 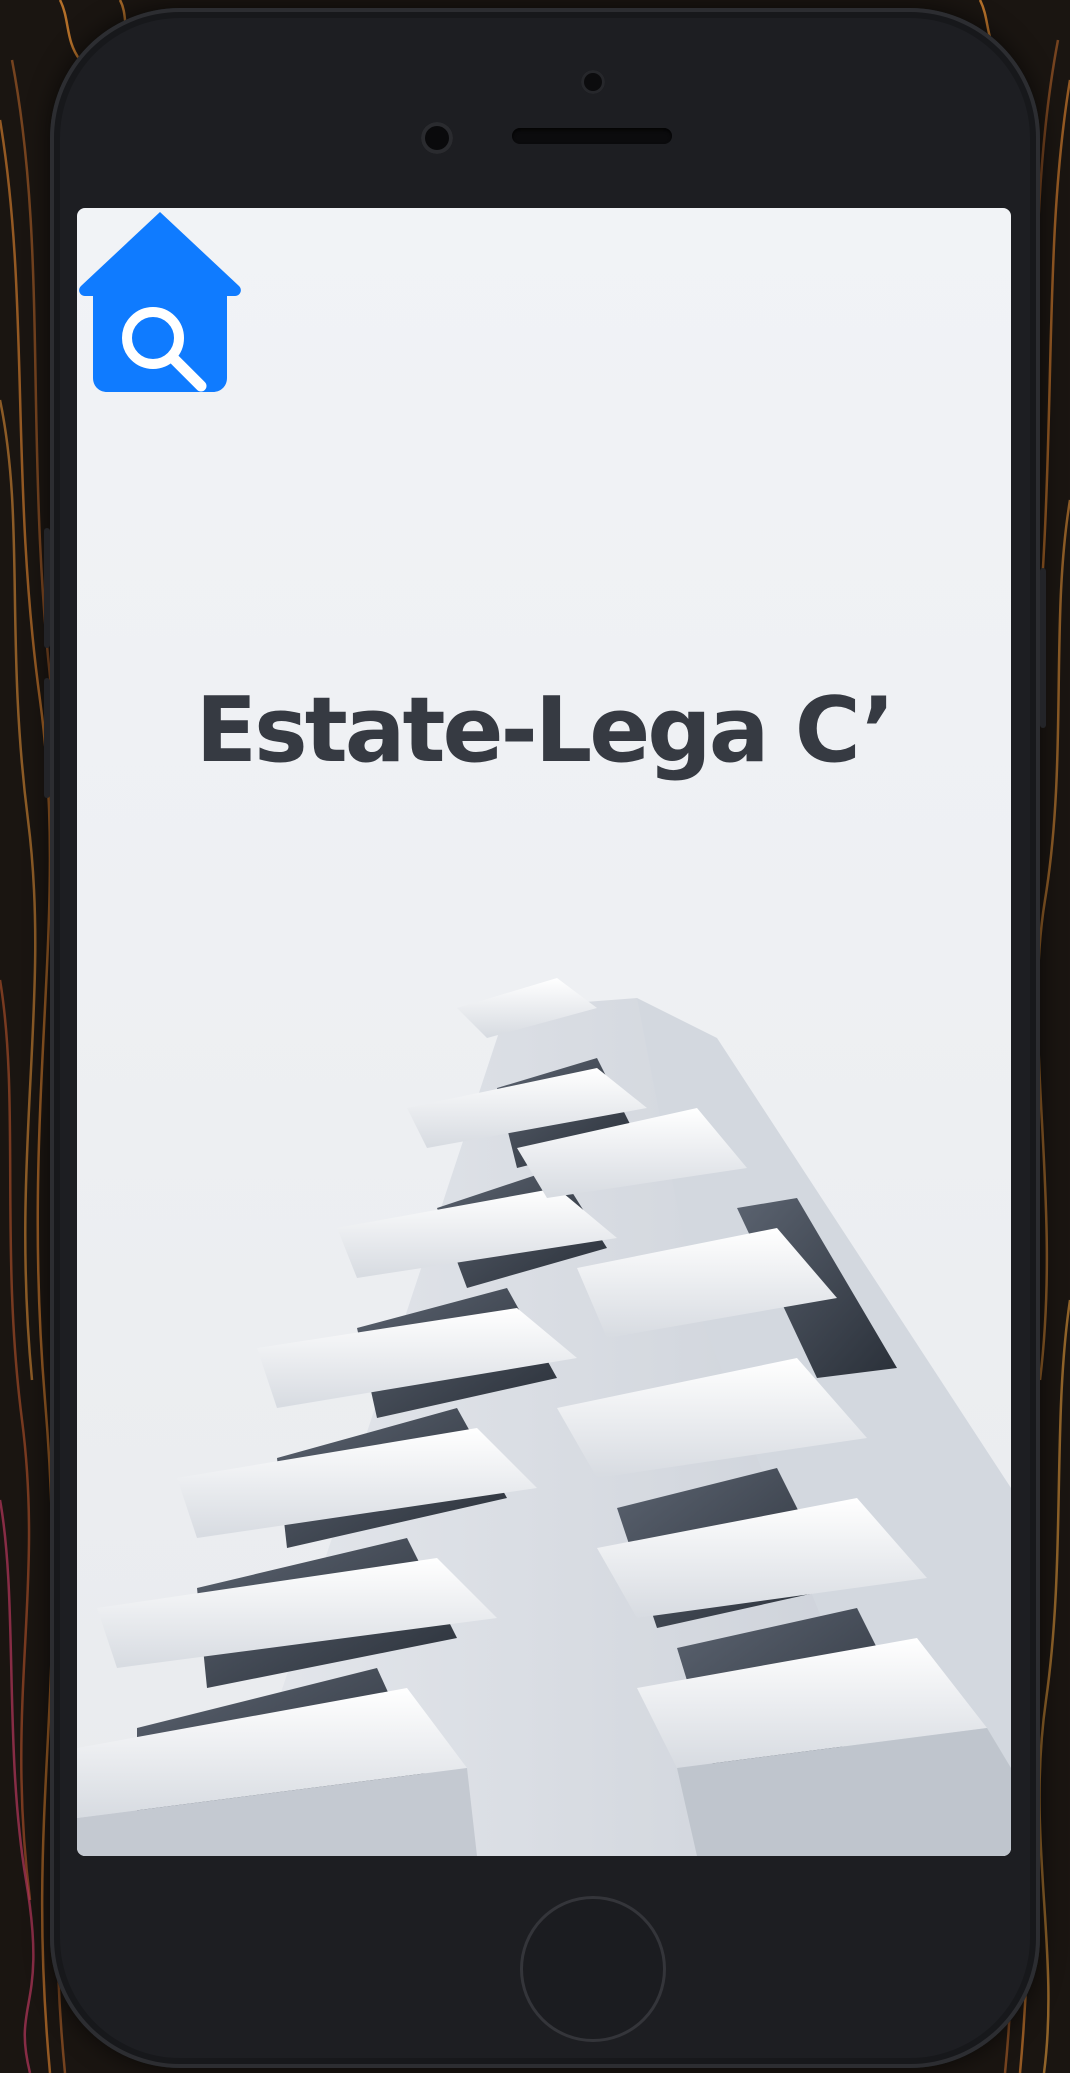 What do you see at coordinates (593, 82) in the screenshot?
I see `proximity-sensor` at bounding box center [593, 82].